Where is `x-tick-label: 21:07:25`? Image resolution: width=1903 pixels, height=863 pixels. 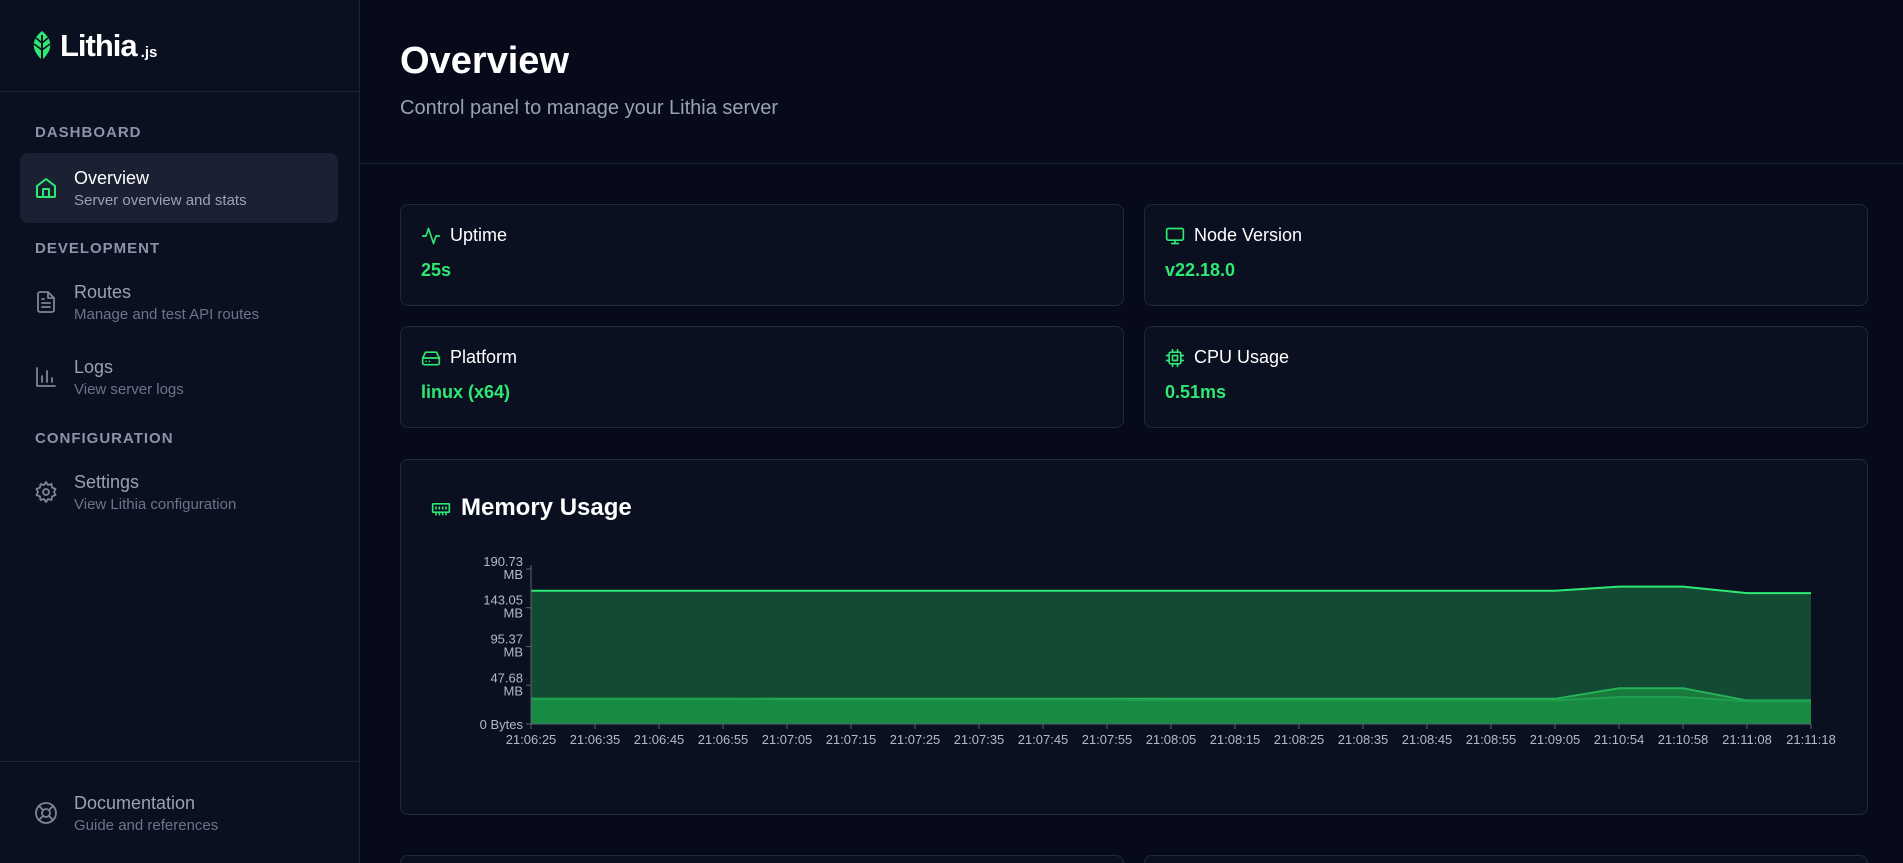 x-tick-label: 21:07:25 is located at coordinates (915, 739).